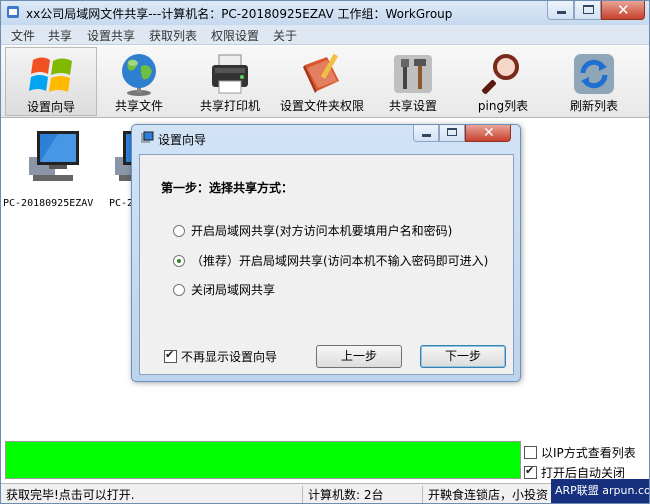  What do you see at coordinates (600, 491) in the screenshot?
I see `watermark: ARP联盟 arpun.com` at bounding box center [600, 491].